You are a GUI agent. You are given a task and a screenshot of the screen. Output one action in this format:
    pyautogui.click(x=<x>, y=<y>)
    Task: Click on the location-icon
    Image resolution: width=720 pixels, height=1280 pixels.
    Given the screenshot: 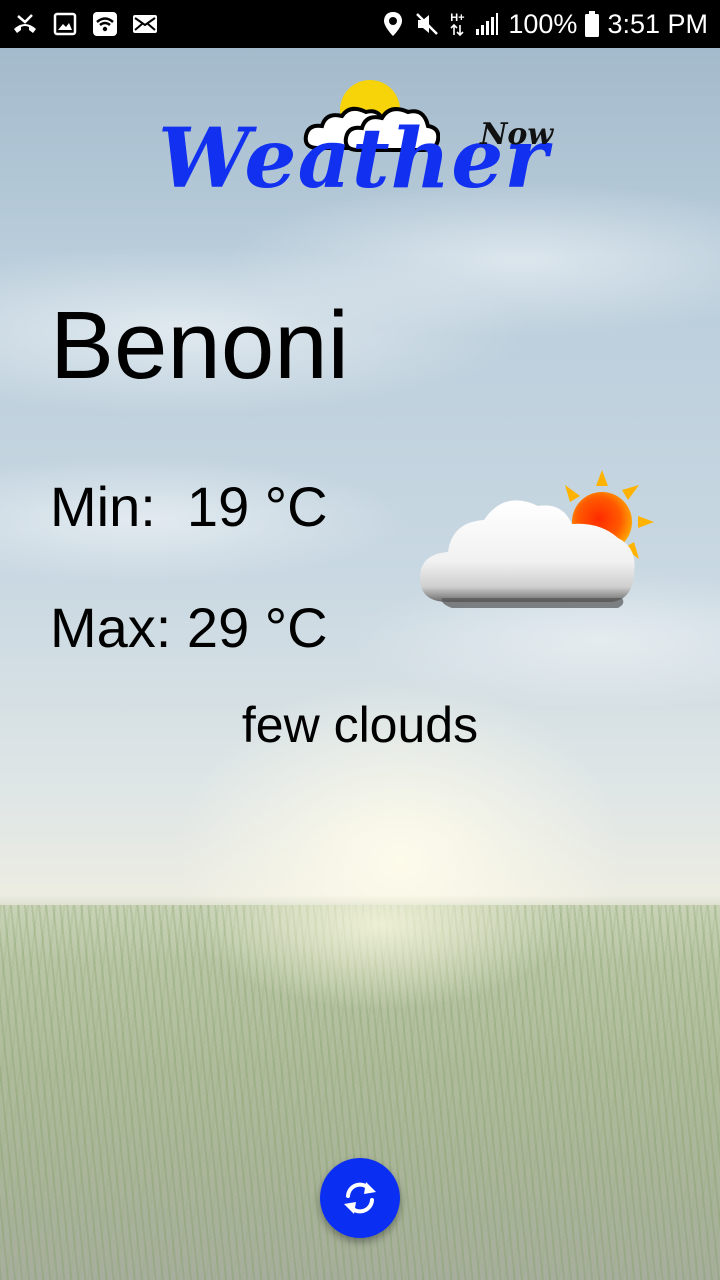 What is the action you would take?
    pyautogui.click(x=393, y=24)
    